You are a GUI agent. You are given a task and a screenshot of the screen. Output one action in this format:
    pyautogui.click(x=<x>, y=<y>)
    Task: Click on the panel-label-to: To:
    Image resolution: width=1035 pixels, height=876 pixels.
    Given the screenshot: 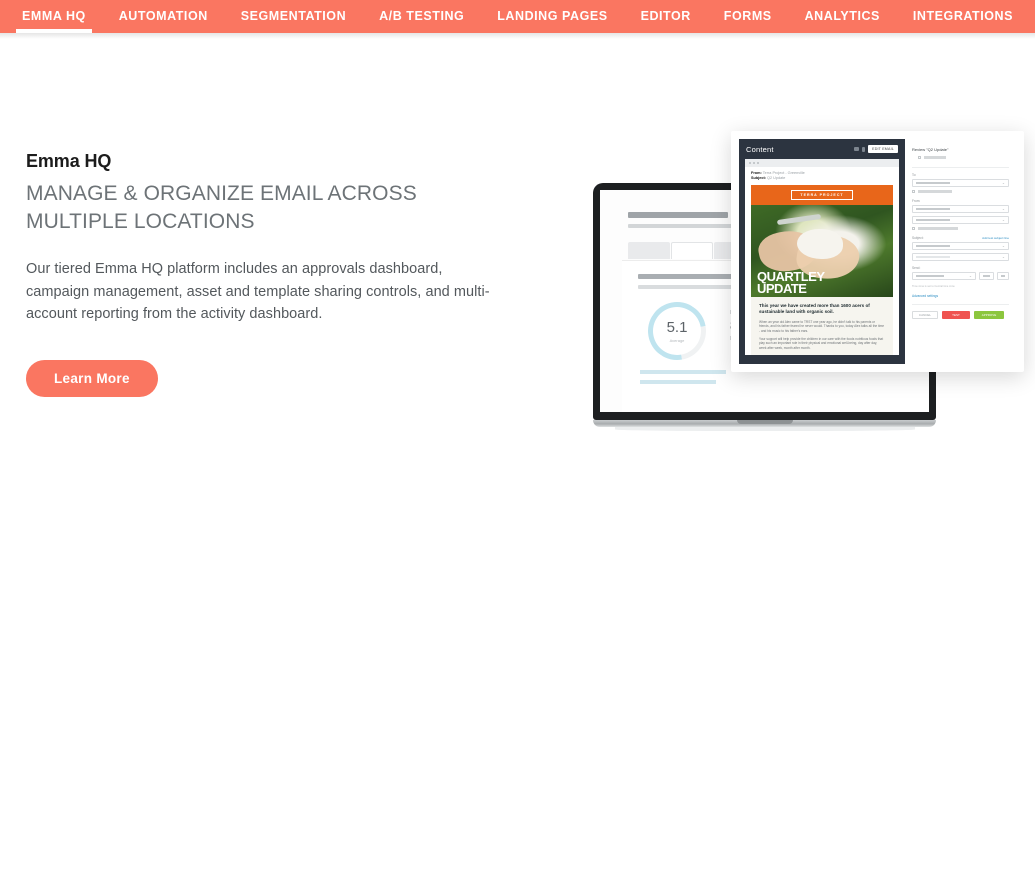 What is the action you would take?
    pyautogui.click(x=914, y=175)
    